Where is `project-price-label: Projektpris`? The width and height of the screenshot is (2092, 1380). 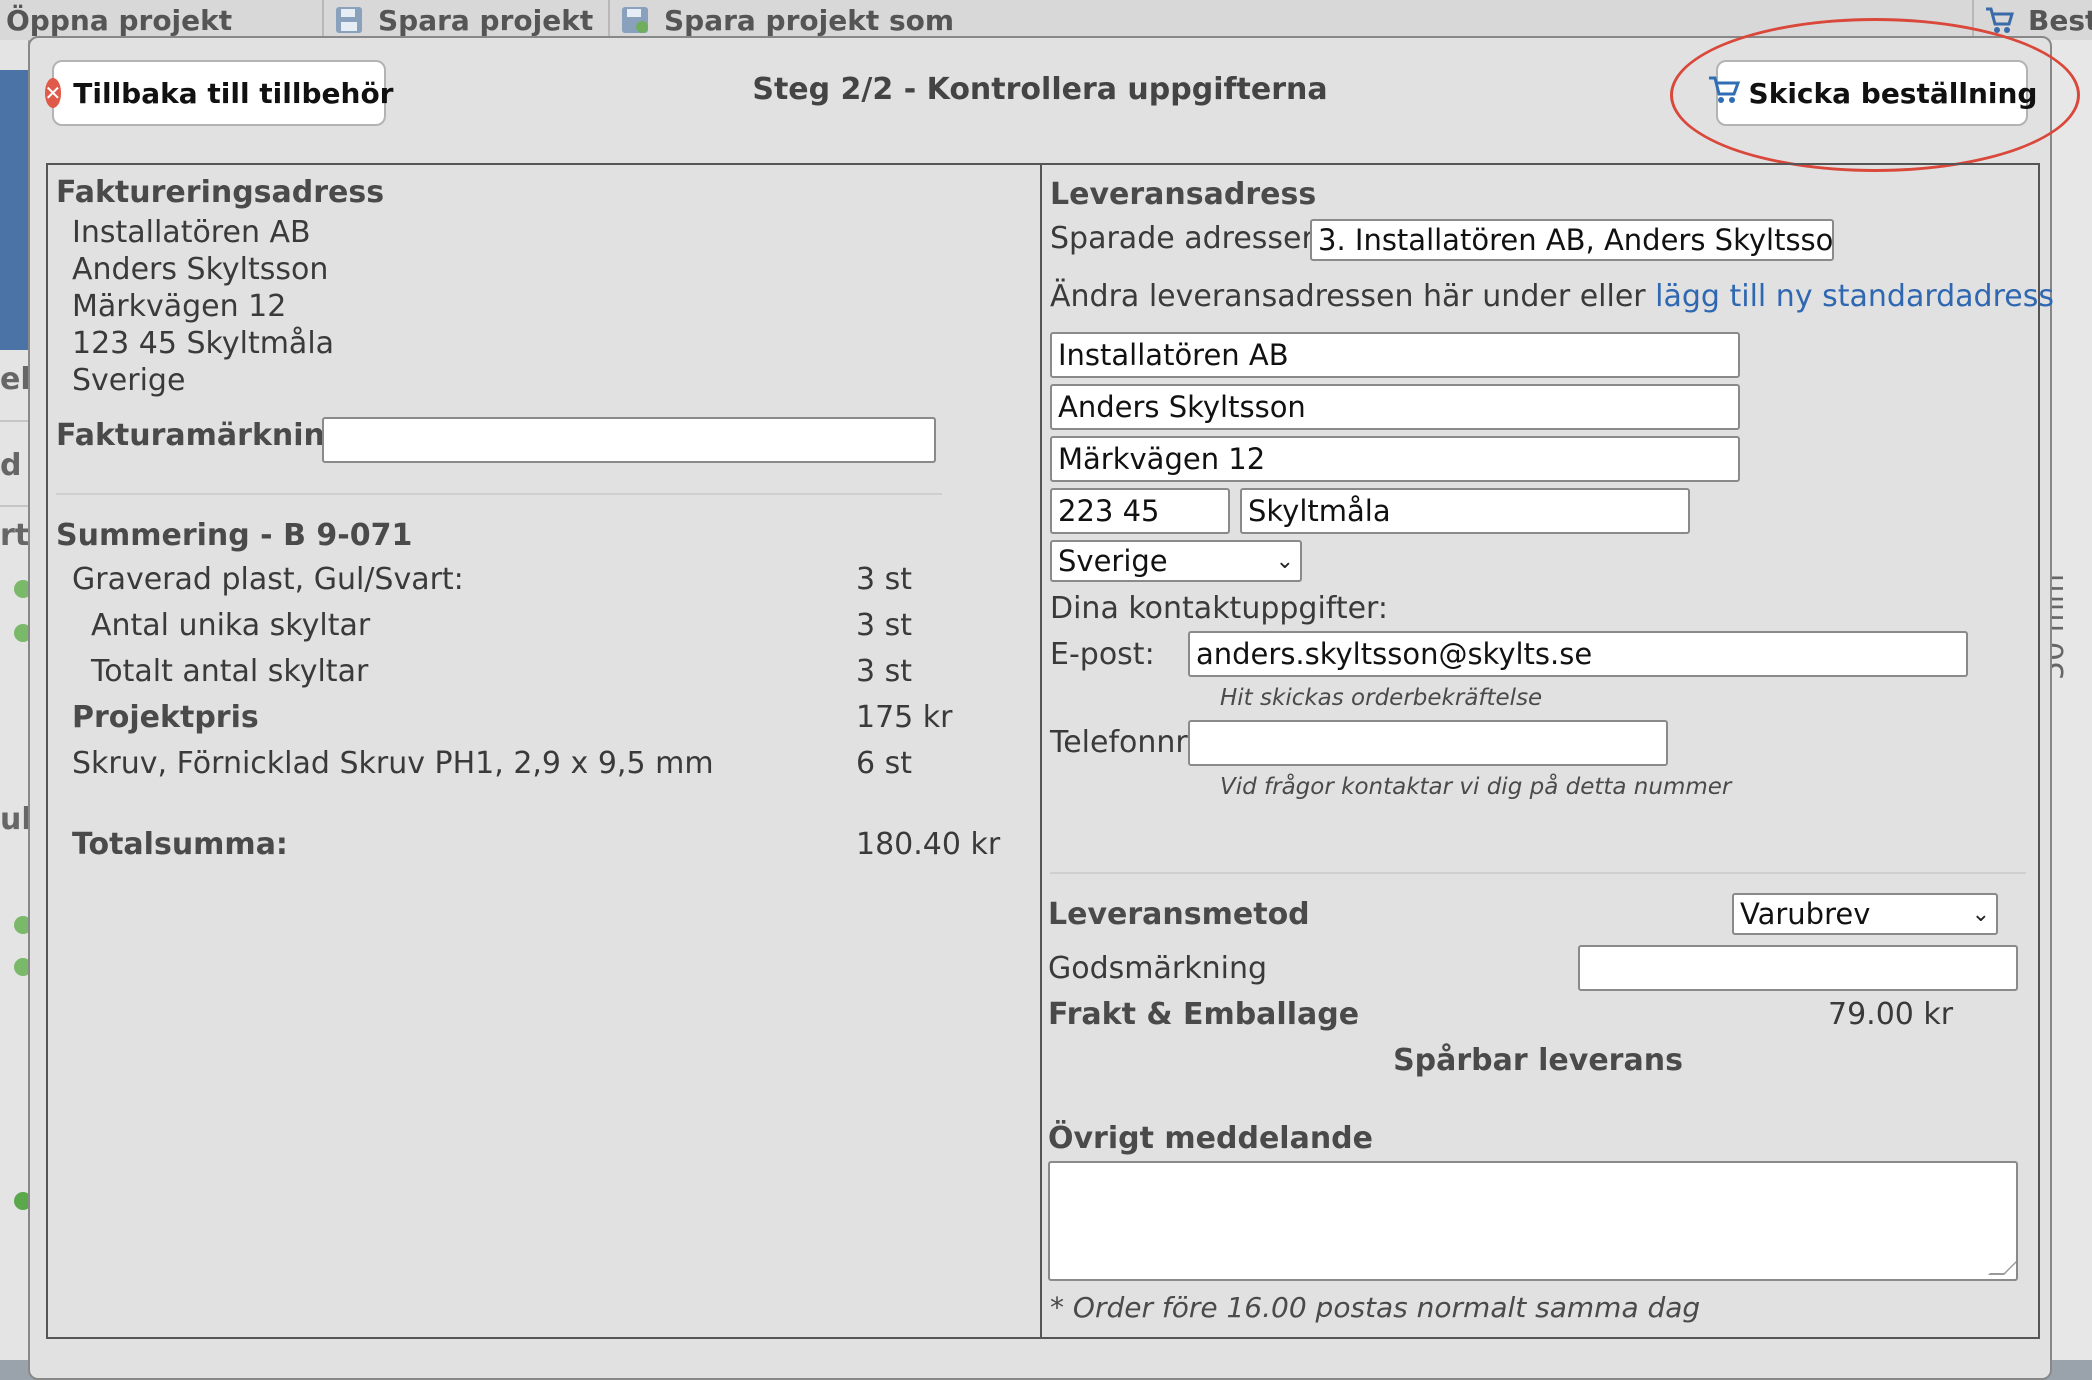
project-price-label: Projektpris is located at coordinates (165, 717).